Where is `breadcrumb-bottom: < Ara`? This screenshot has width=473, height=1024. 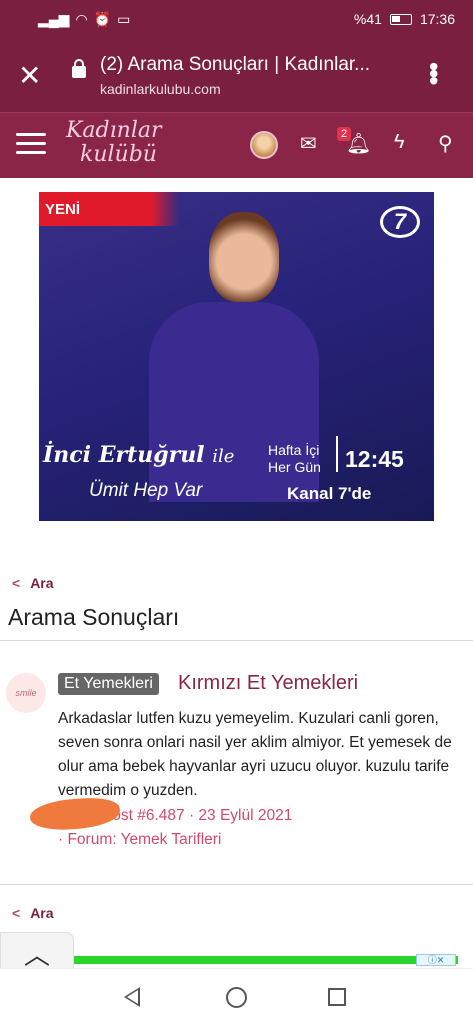 breadcrumb-bottom: < Ara is located at coordinates (33, 913).